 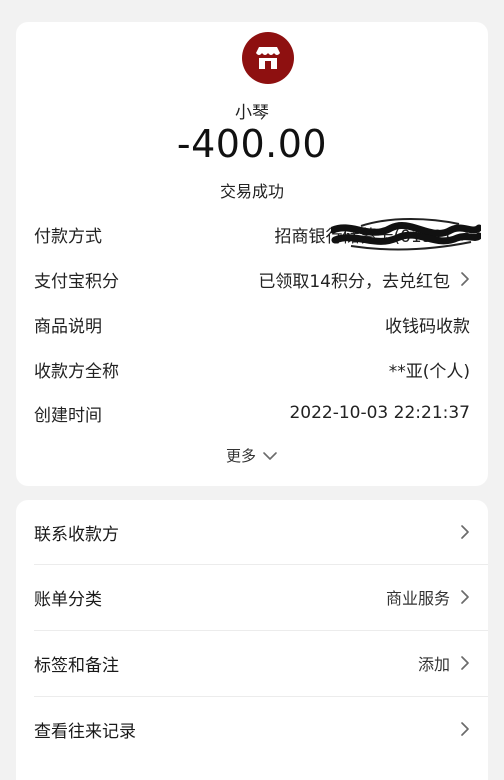 I want to click on transaction-status: 交易成功, so click(x=251, y=191).